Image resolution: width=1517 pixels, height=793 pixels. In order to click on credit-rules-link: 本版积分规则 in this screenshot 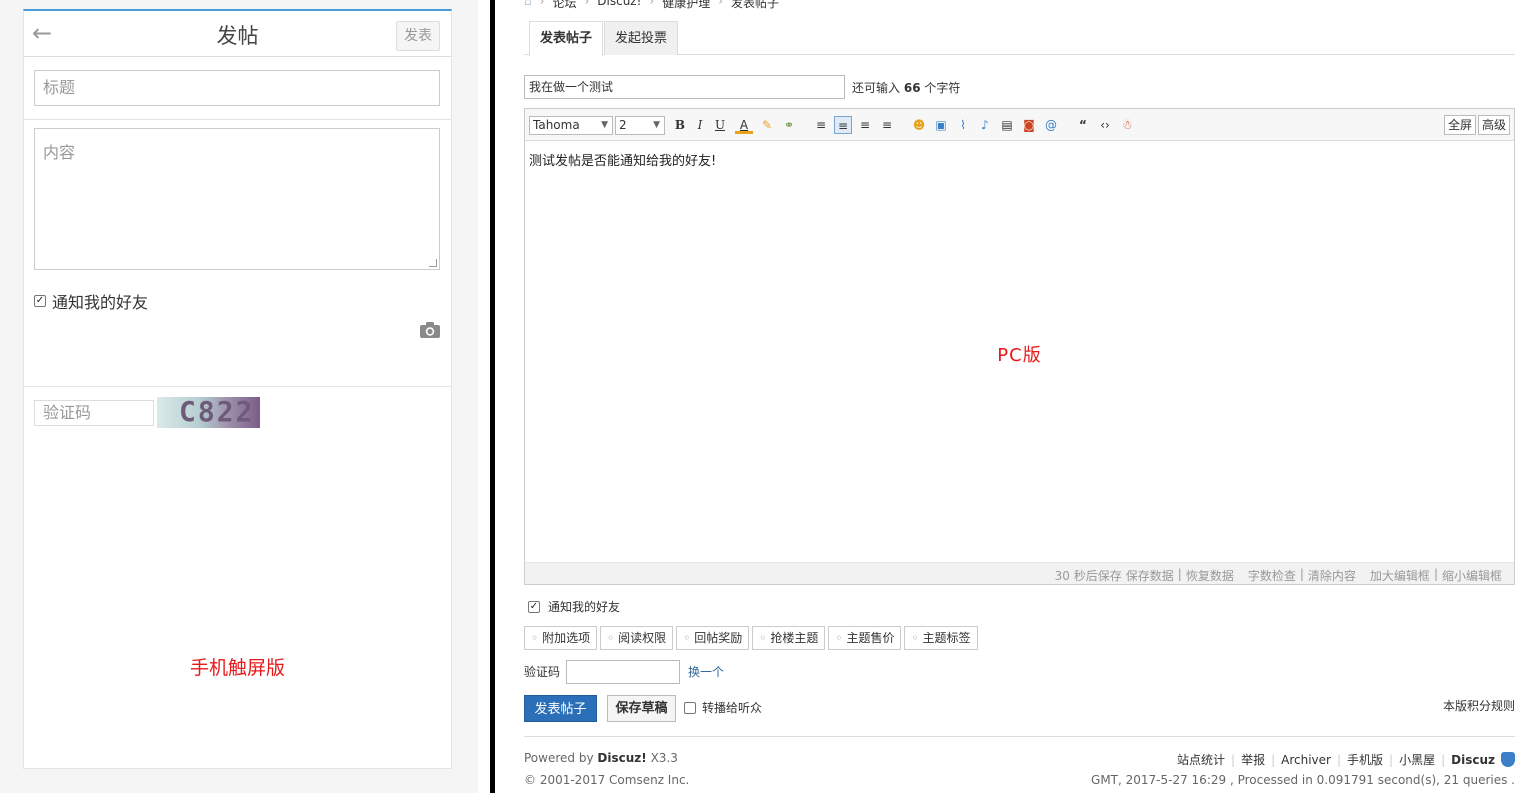, I will do `click(1479, 705)`.